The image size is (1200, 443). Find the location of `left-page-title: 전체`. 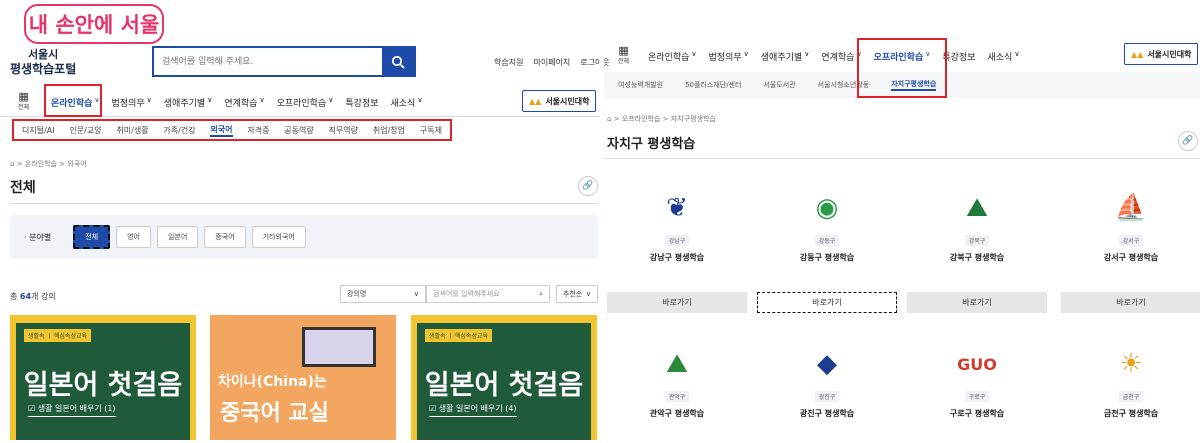

left-page-title: 전체 is located at coordinates (23, 188).